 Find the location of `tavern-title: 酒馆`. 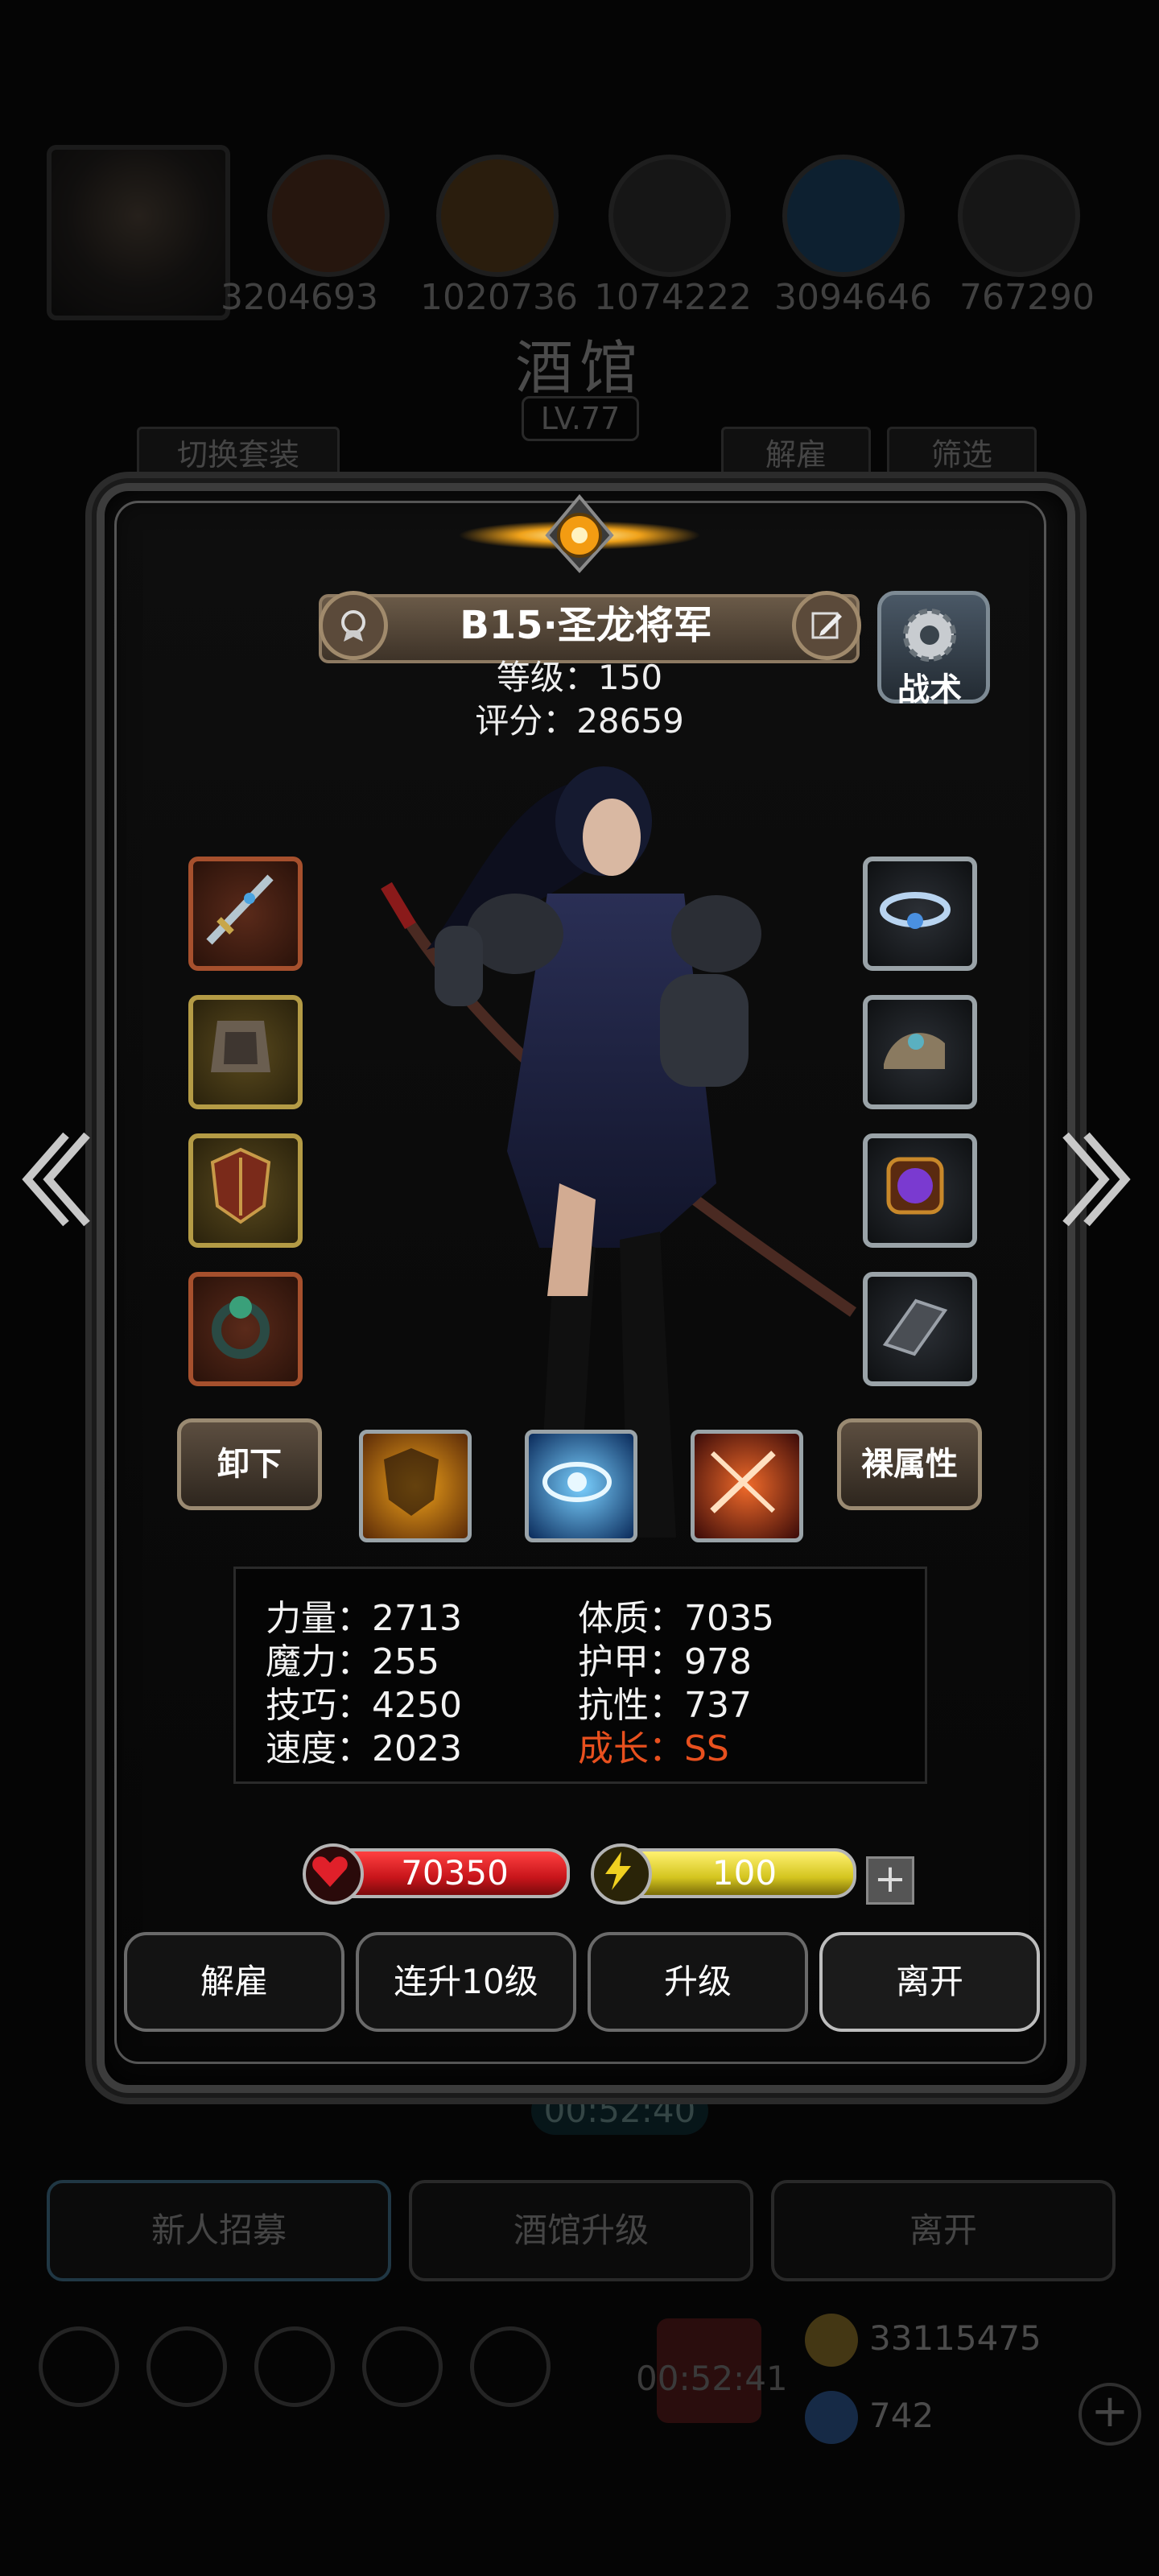

tavern-title: 酒馆 is located at coordinates (579, 368).